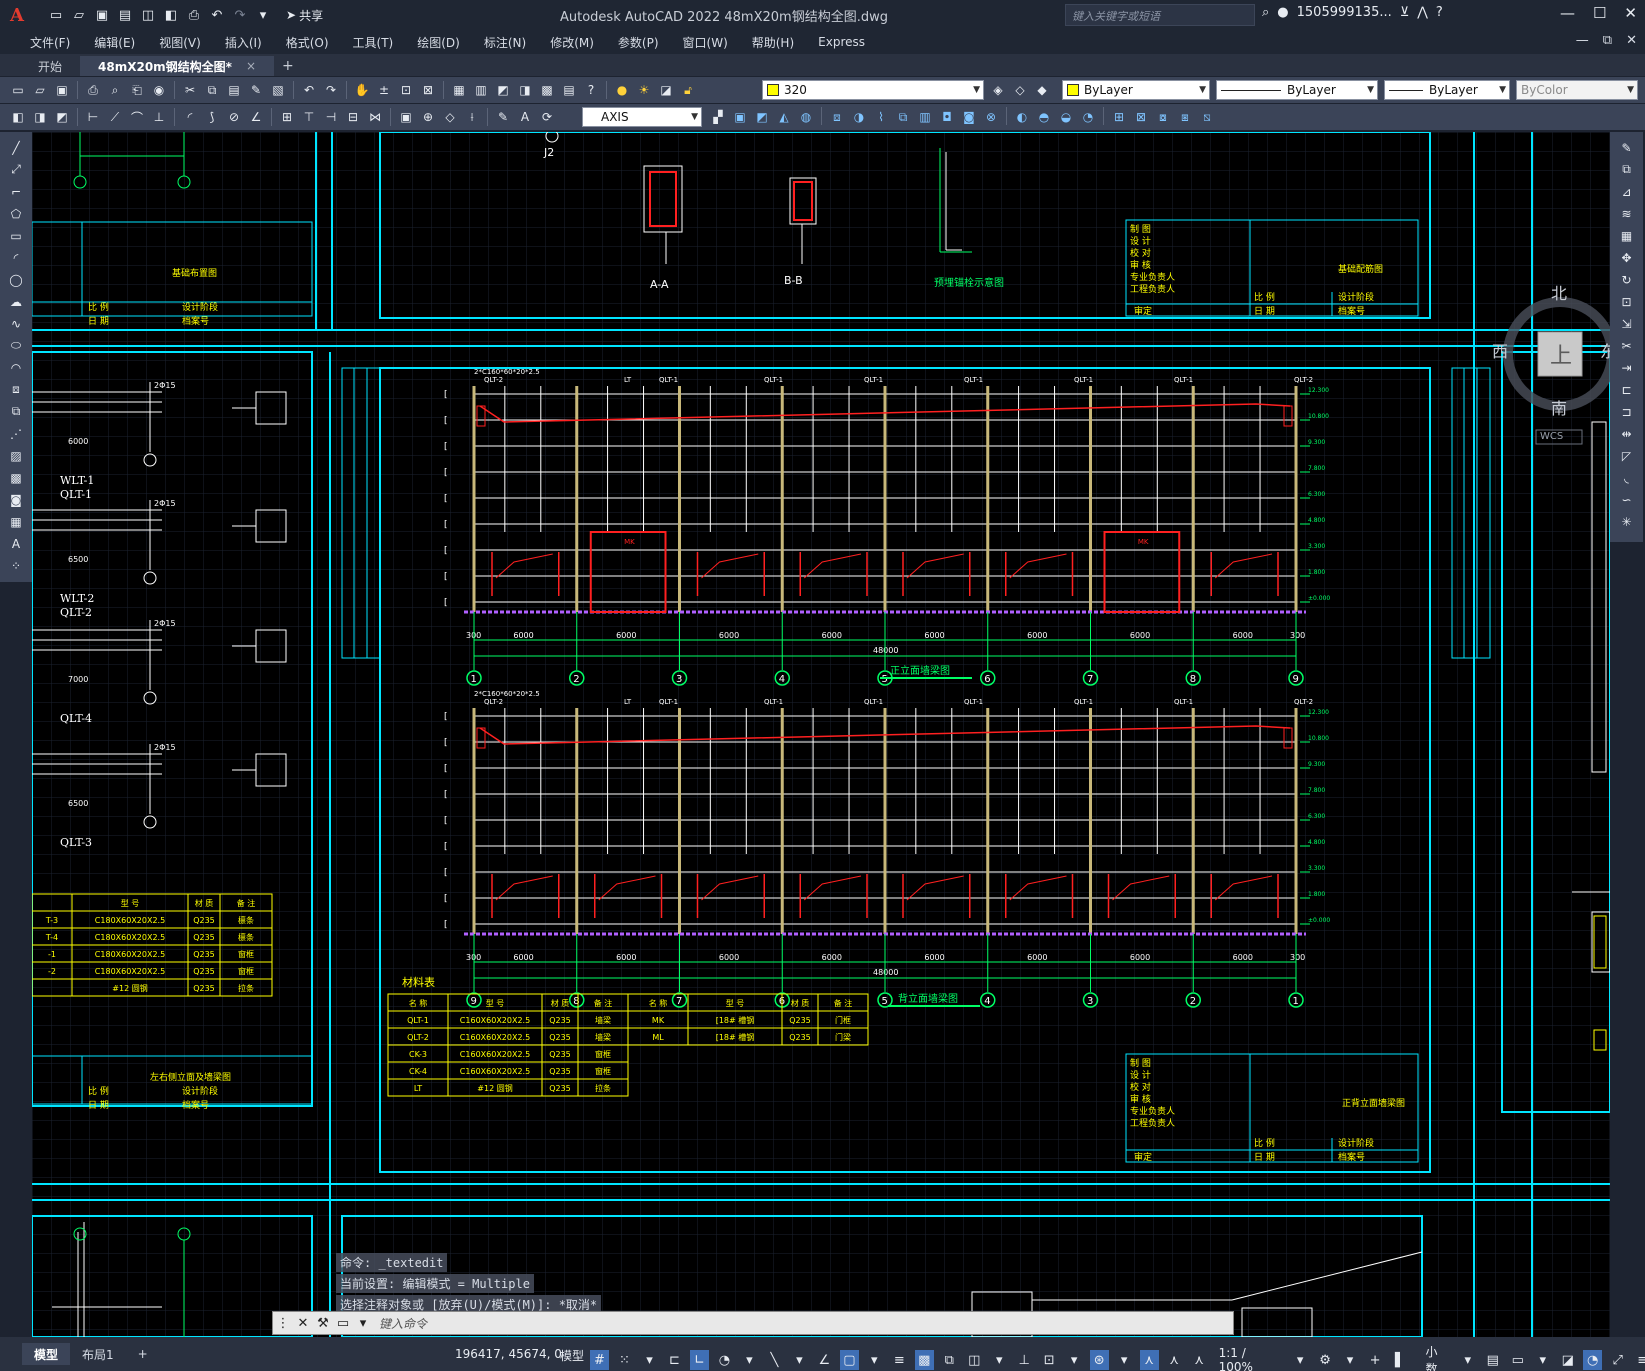  Describe the element at coordinates (1405, 12) in the screenshot. I see `cart-icon: ⊻` at that location.